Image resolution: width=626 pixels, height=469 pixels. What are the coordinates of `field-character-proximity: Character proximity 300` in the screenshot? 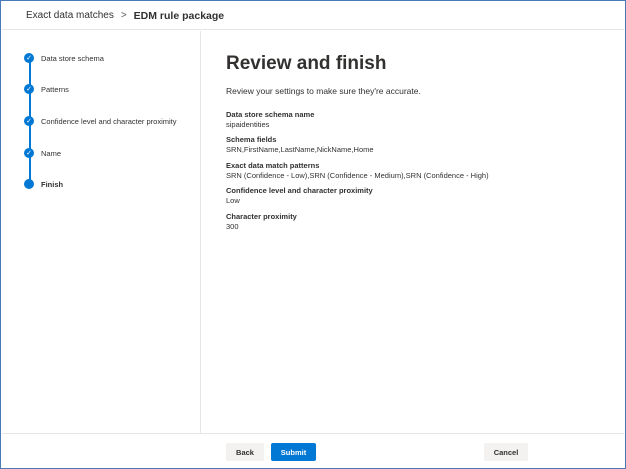 It's located at (261, 222).